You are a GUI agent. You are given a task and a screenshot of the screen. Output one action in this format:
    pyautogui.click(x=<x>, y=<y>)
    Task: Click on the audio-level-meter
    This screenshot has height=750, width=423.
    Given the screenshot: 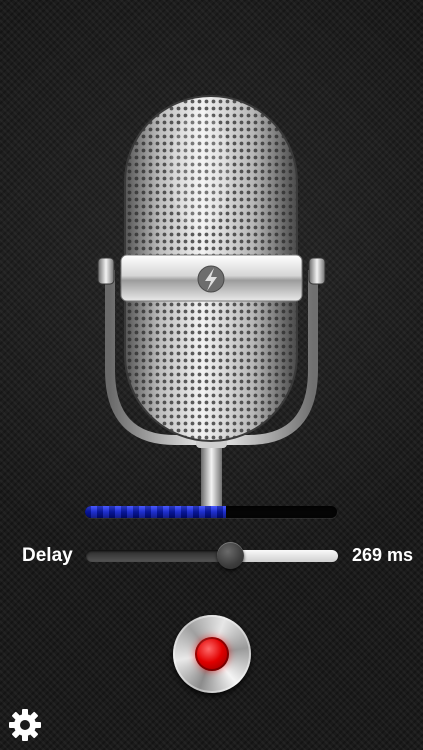 What is the action you would take?
    pyautogui.click(x=211, y=512)
    